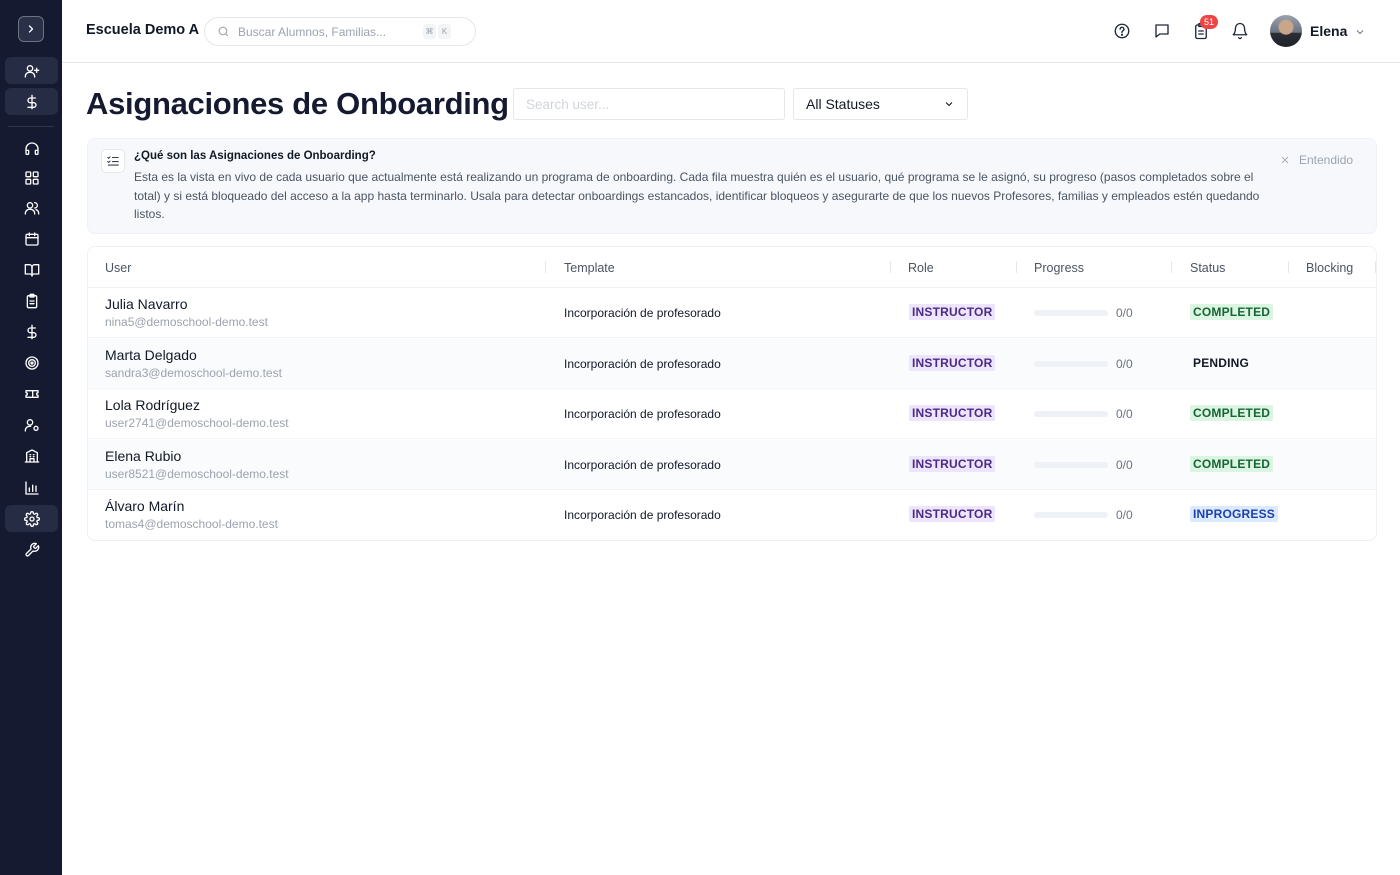 The height and width of the screenshot is (875, 1400). Describe the element at coordinates (297, 103) in the screenshot. I see `page-title: Asignaciones de Onboarding` at that location.